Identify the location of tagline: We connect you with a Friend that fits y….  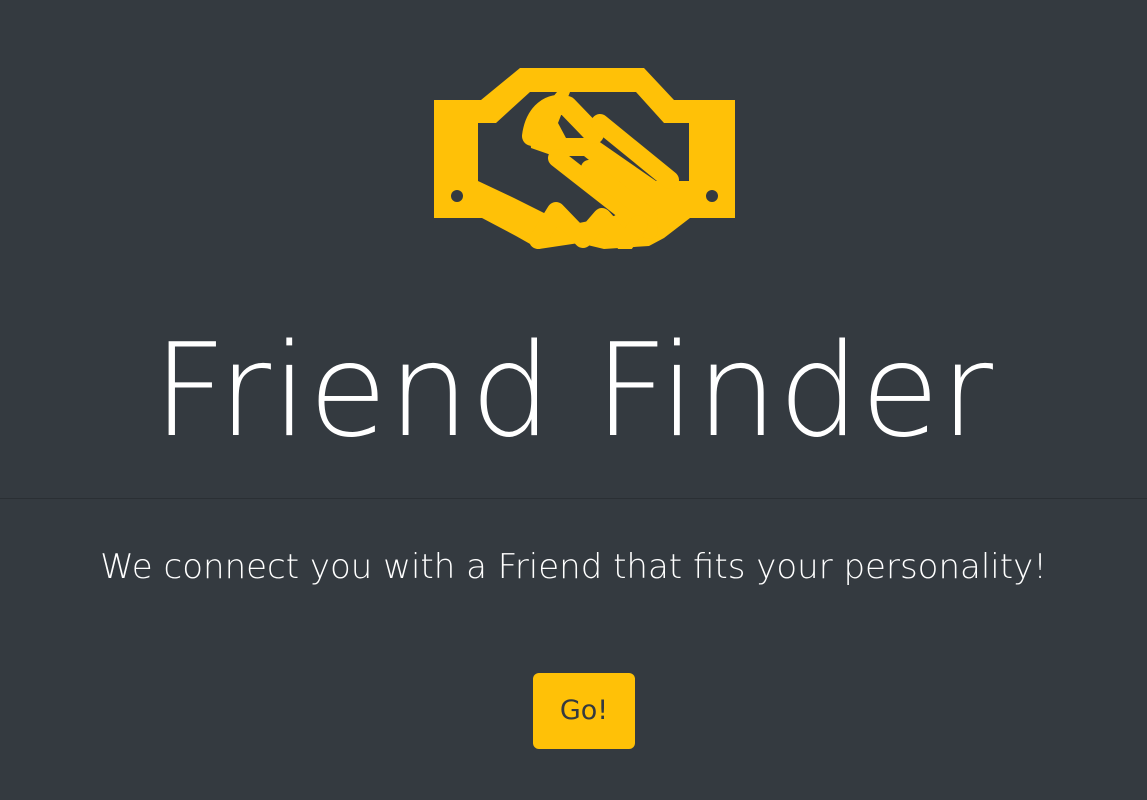
(573, 567).